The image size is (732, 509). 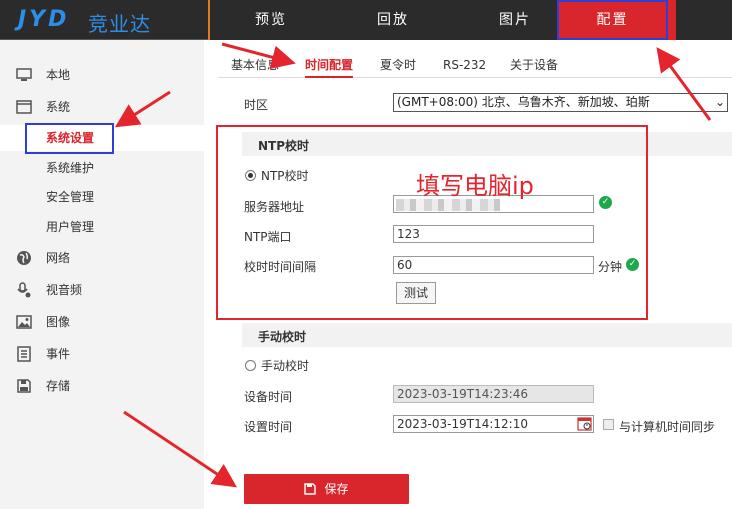 What do you see at coordinates (464, 66) in the screenshot?
I see `tab-rs232: RS-232` at bounding box center [464, 66].